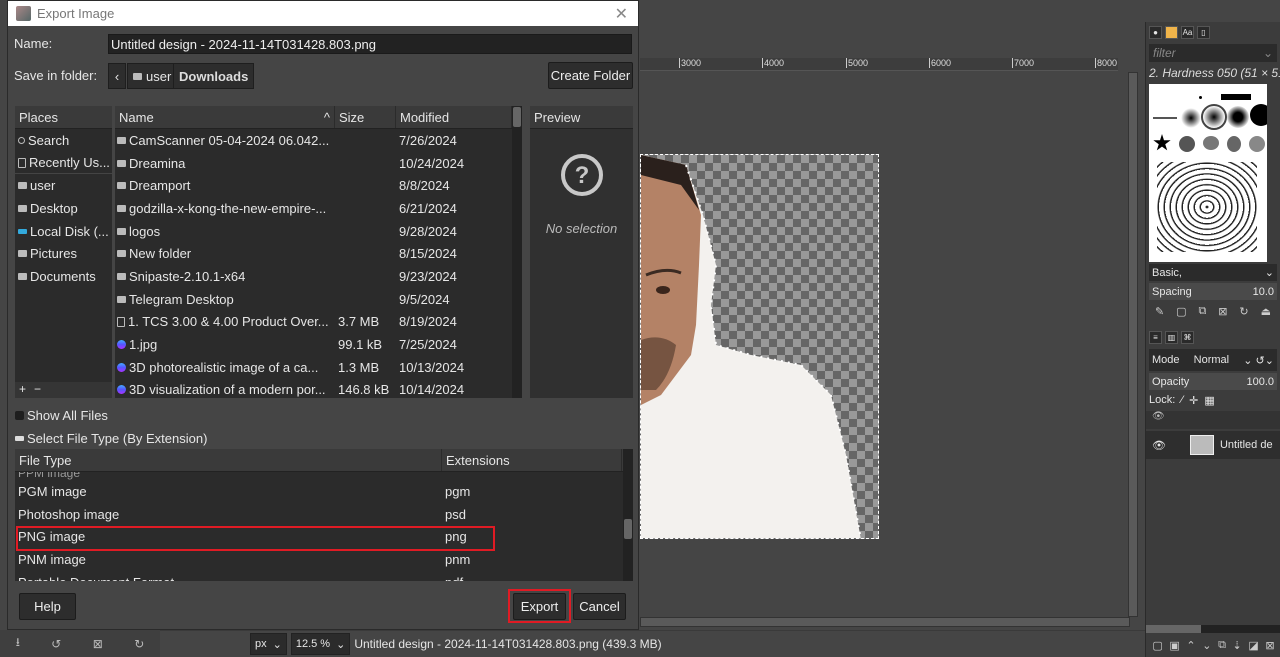 This screenshot has height=657, width=1280. Describe the element at coordinates (318, 344) in the screenshot. I see `file-row: 1.jpg 99.1 kB 7/25/2024` at that location.